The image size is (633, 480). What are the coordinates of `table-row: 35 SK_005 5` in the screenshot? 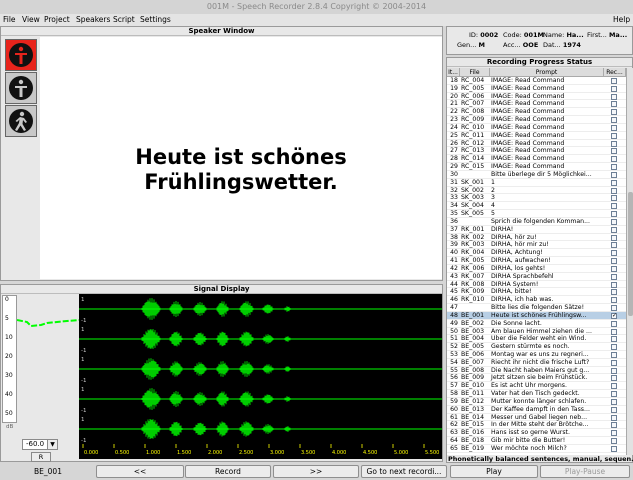 It's located at (536, 214).